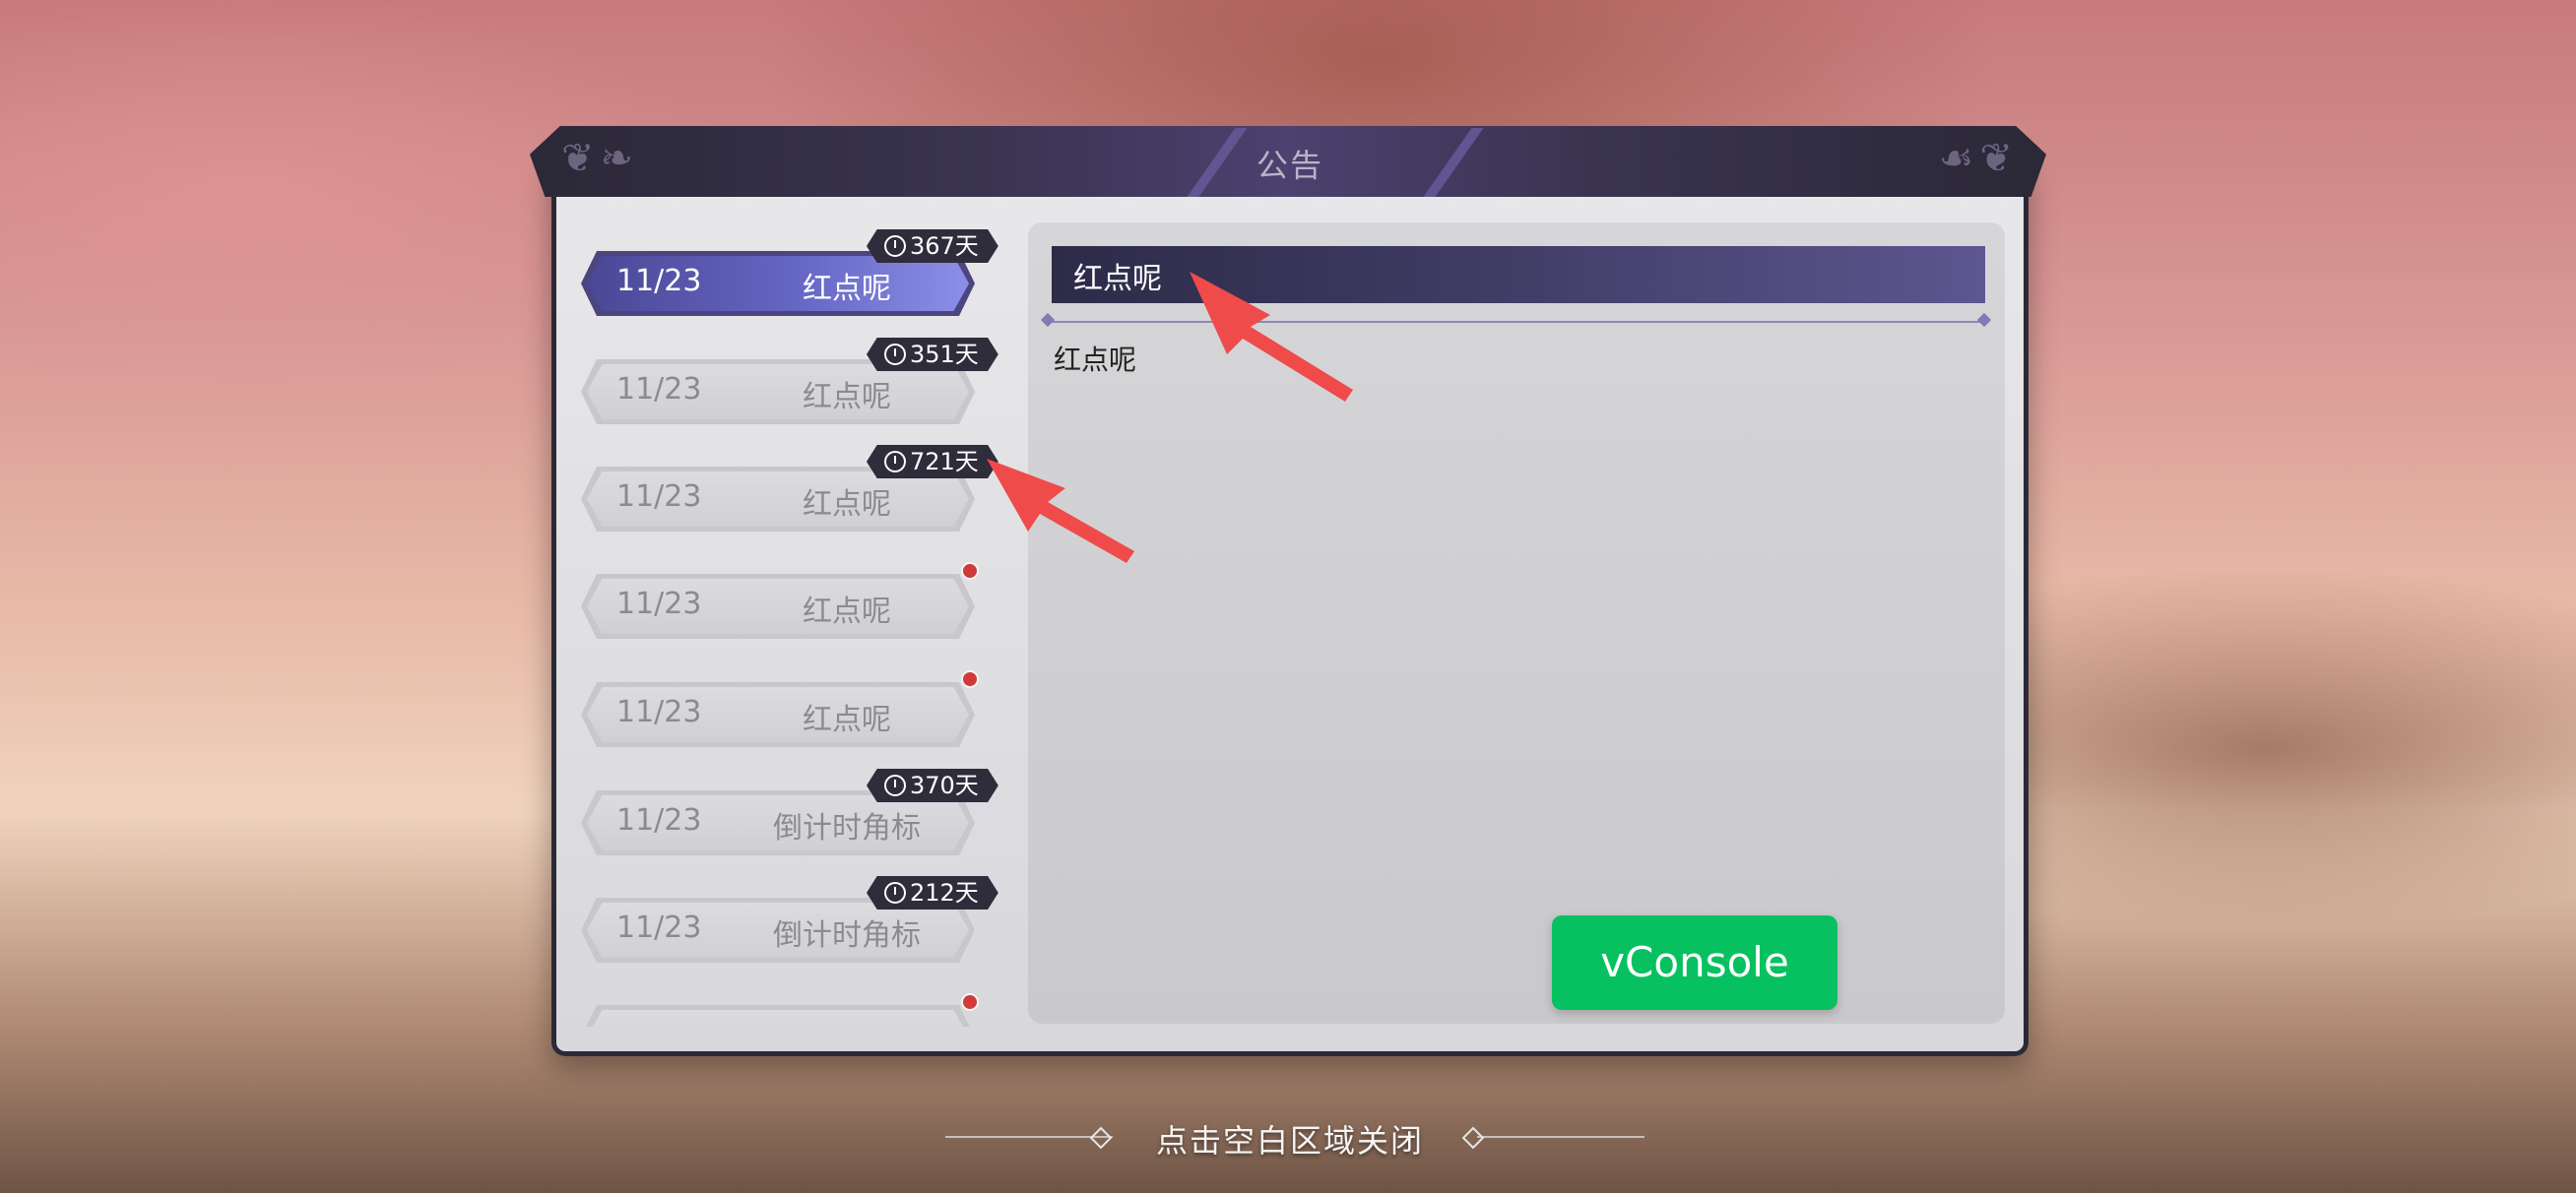  What do you see at coordinates (780, 1010) in the screenshot?
I see `announcement-item` at bounding box center [780, 1010].